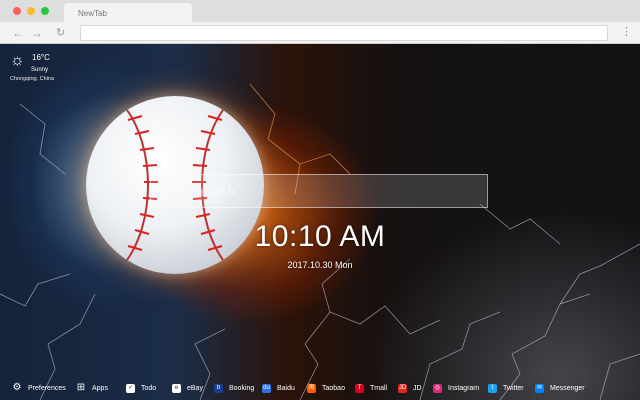  Describe the element at coordinates (176, 388) in the screenshot. I see `ebay-icon: e` at that location.